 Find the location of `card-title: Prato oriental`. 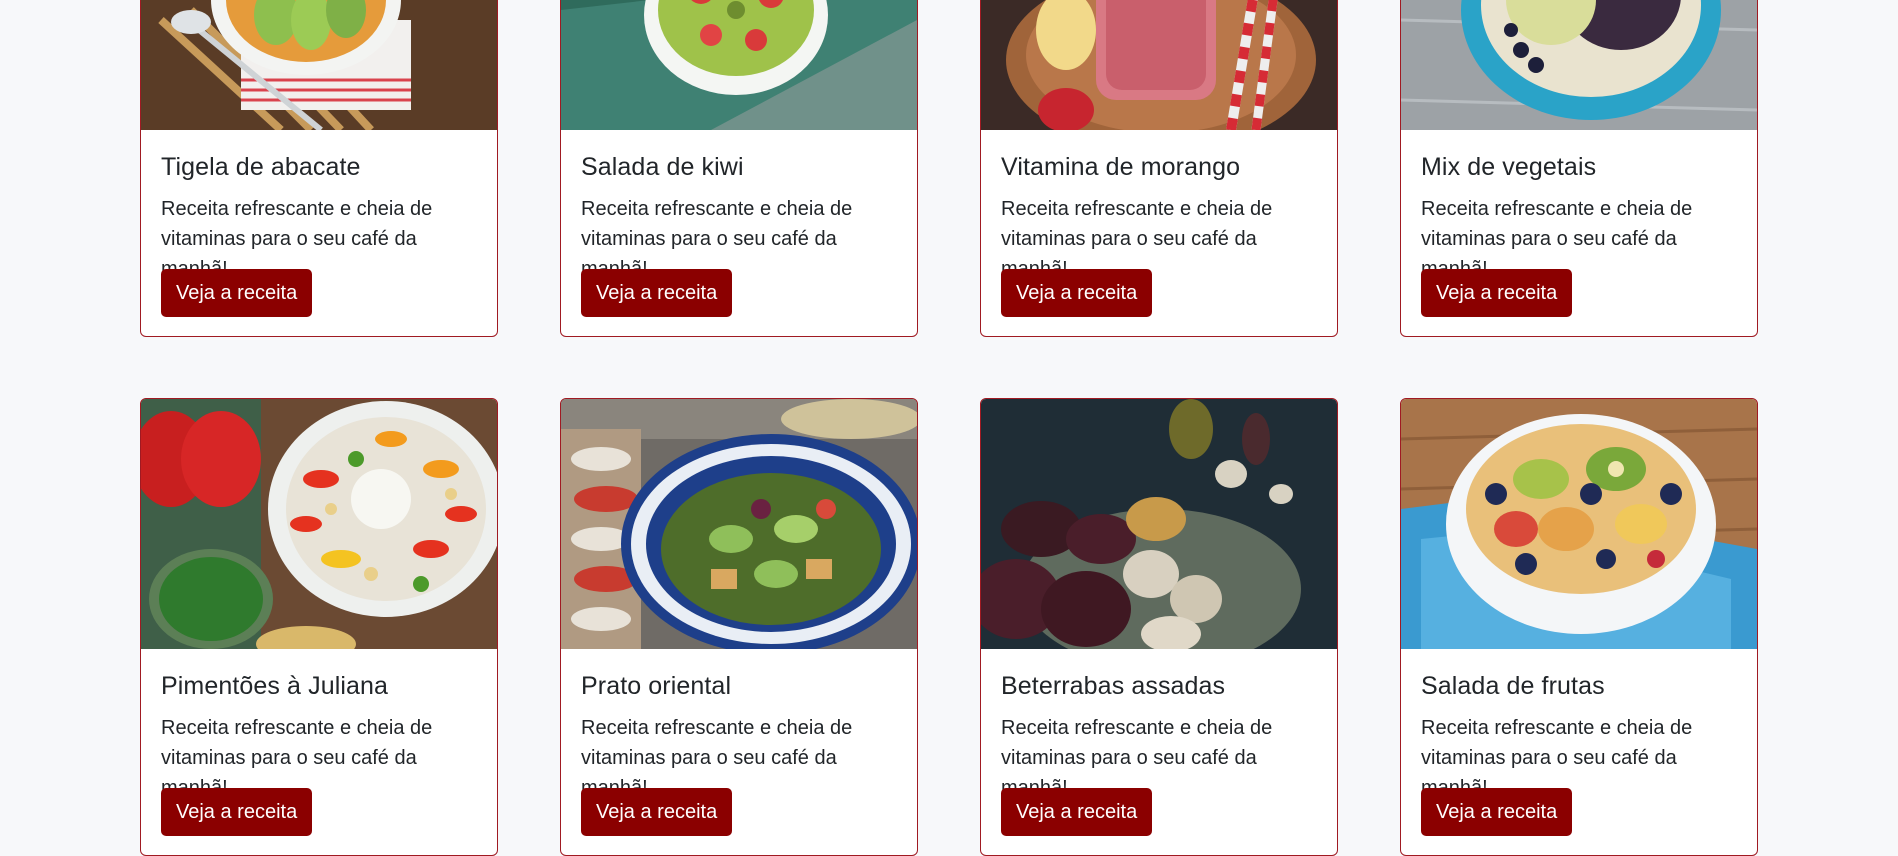

card-title: Prato oriental is located at coordinates (656, 686).